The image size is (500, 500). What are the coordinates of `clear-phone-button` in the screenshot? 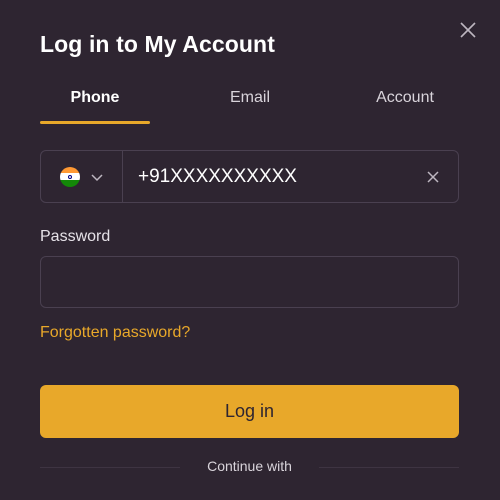 It's located at (433, 176).